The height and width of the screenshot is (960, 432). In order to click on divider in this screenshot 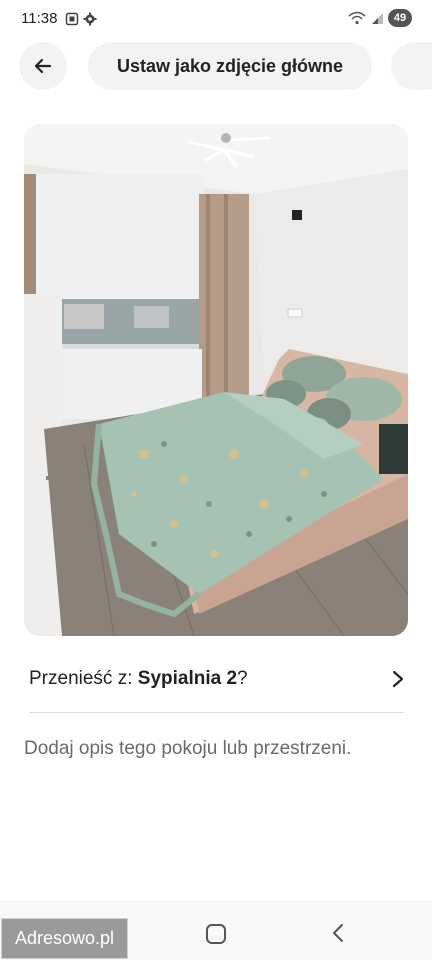, I will do `click(216, 712)`.